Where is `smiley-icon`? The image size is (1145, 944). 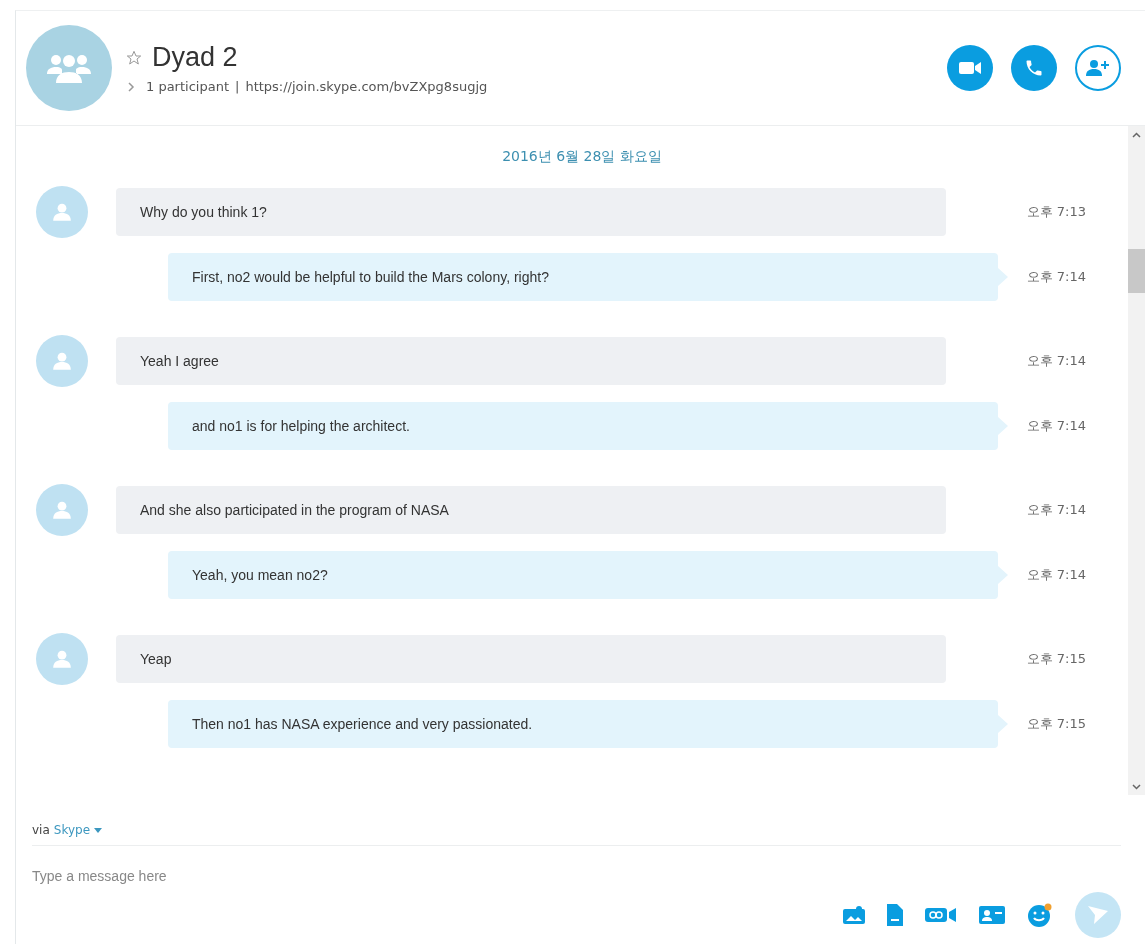 smiley-icon is located at coordinates (1040, 915).